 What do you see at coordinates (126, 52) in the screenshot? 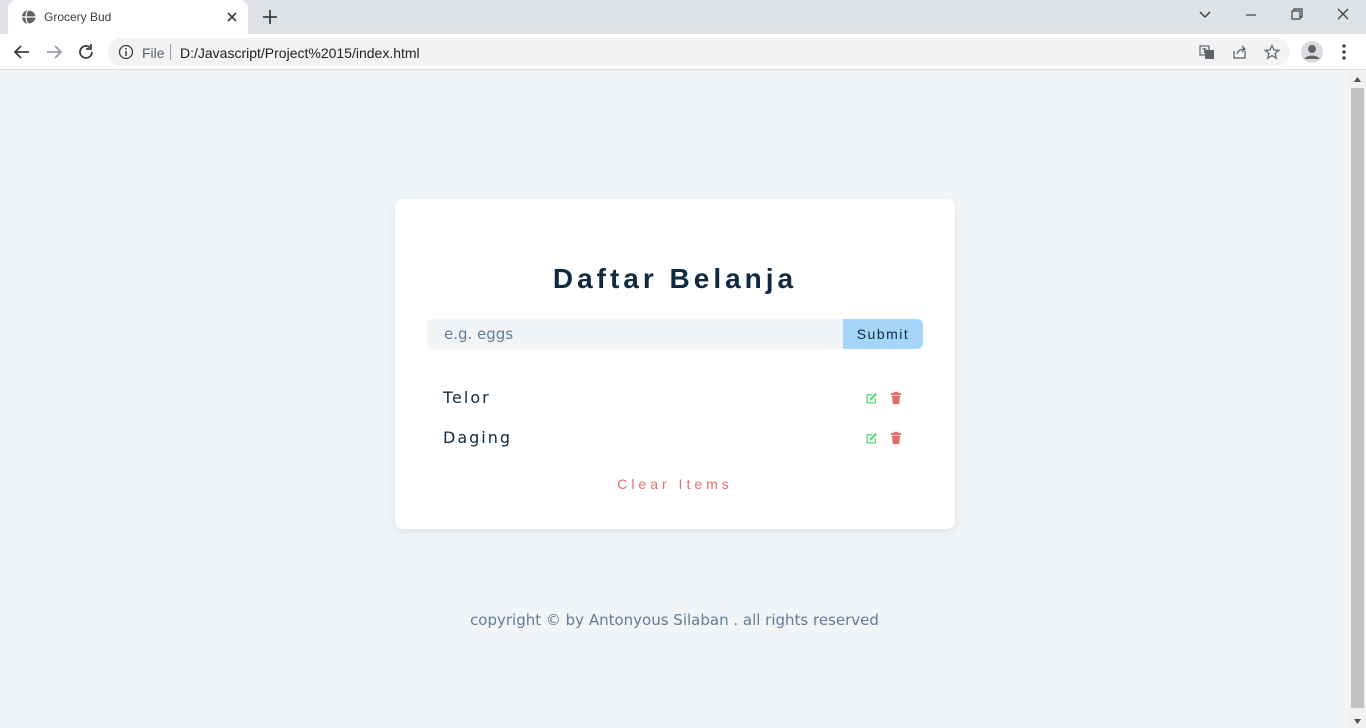
I see `info-icon` at bounding box center [126, 52].